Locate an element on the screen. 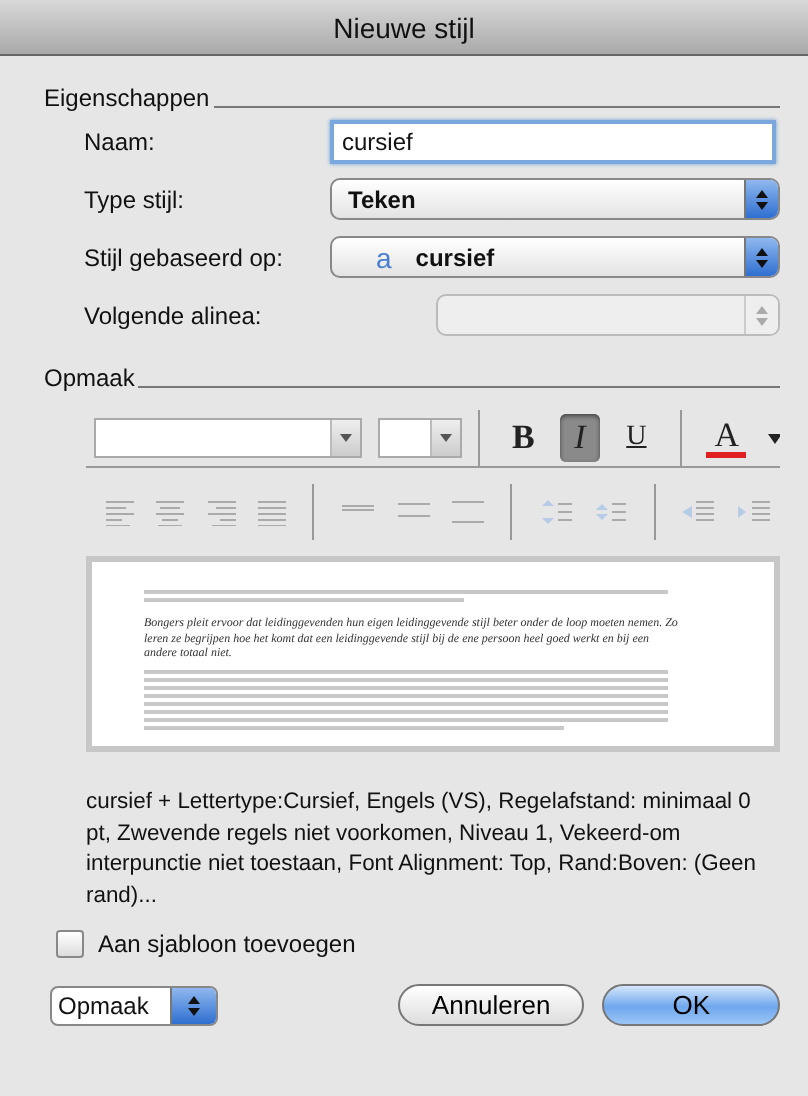 Image resolution: width=808 pixels, height=1096 pixels. cancel-button: Annuleren is located at coordinates (491, 1005).